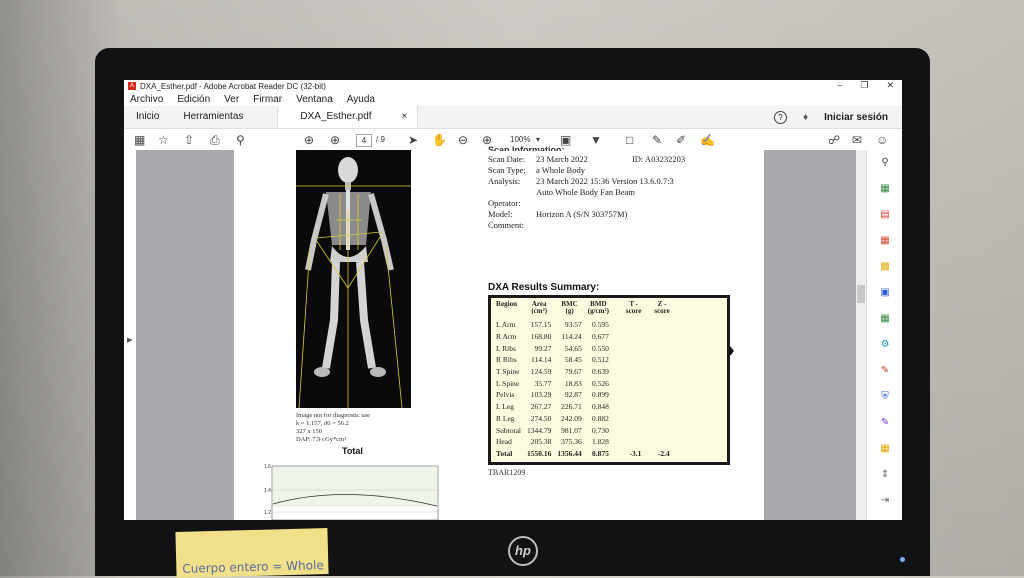  I want to click on print-icon: ⎙, so click(215, 140).